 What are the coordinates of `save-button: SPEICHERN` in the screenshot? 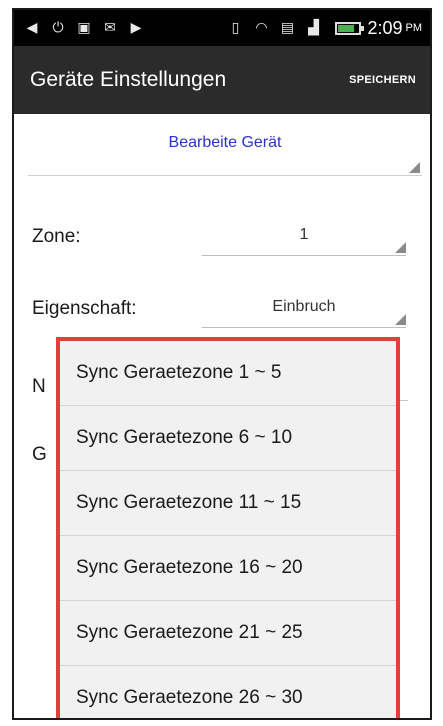 It's located at (382, 80).